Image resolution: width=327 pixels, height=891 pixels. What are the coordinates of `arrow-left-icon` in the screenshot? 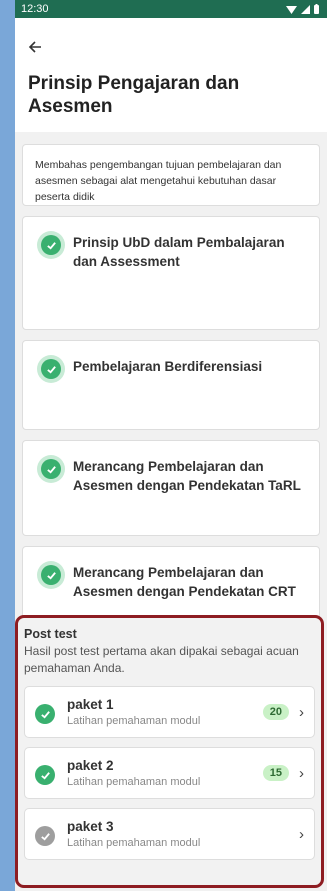 It's located at (34, 47).